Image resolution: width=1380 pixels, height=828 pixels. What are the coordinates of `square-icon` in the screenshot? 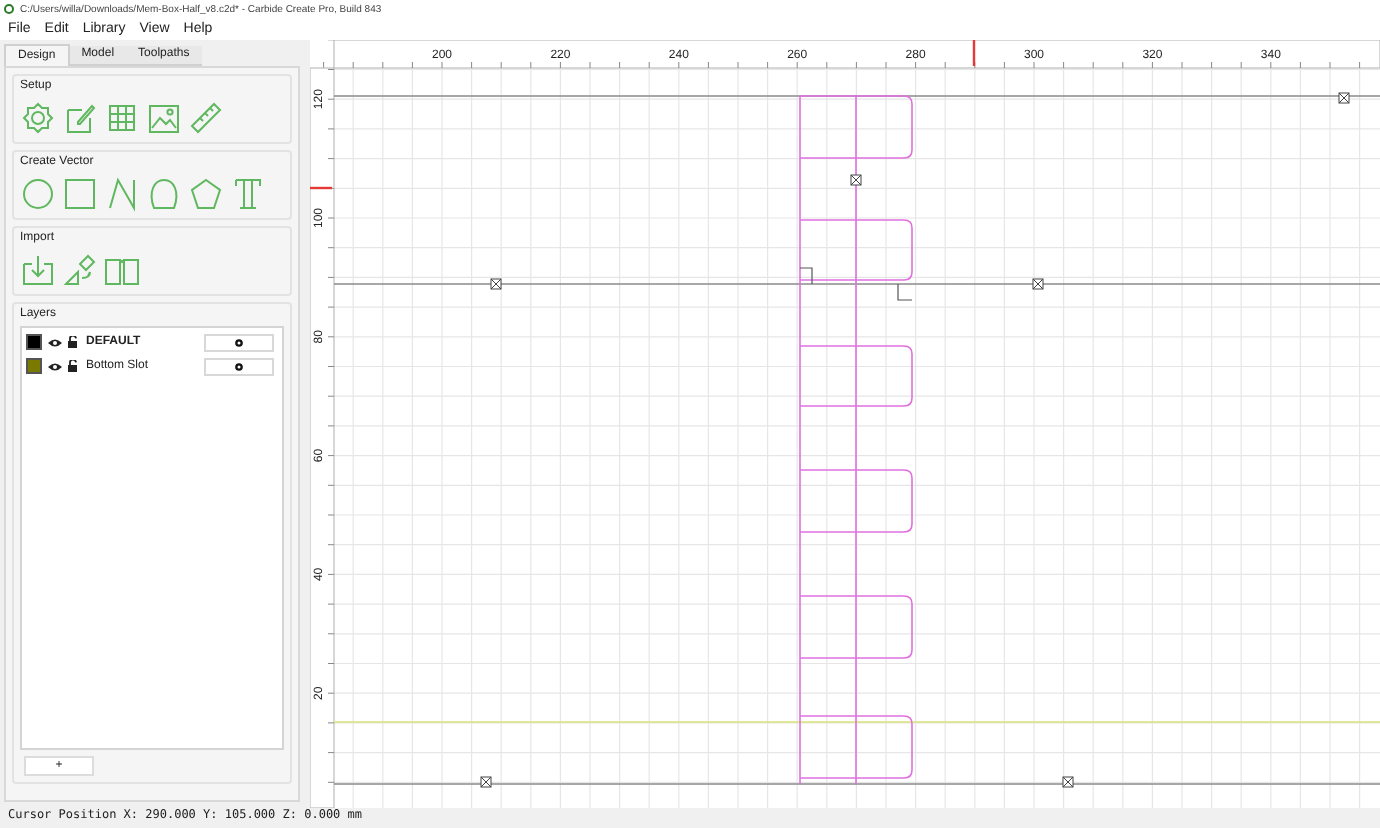 It's located at (80, 194).